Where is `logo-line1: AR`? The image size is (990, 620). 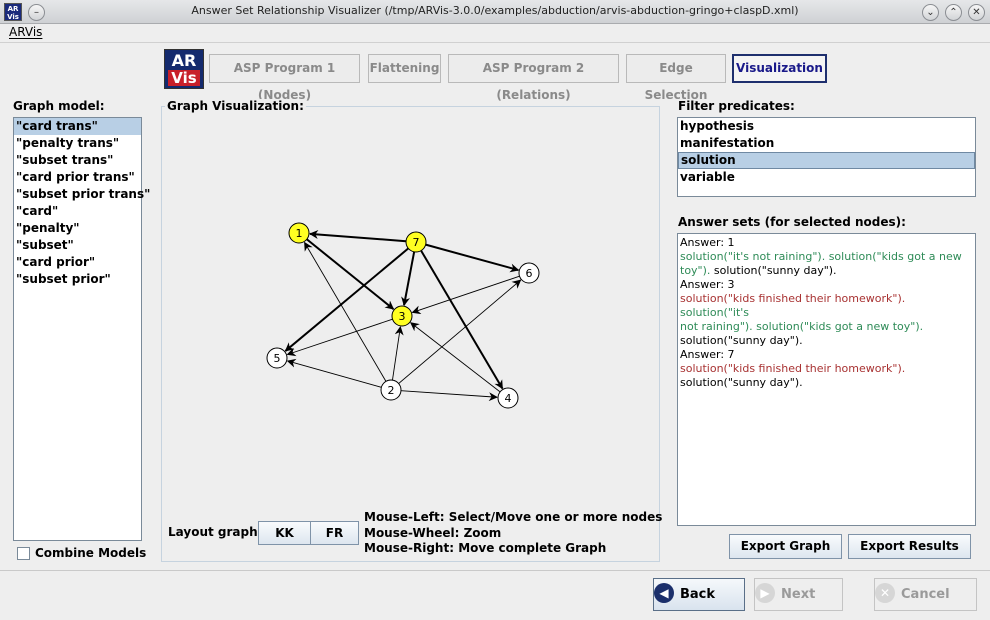
logo-line1: AR is located at coordinates (184, 60).